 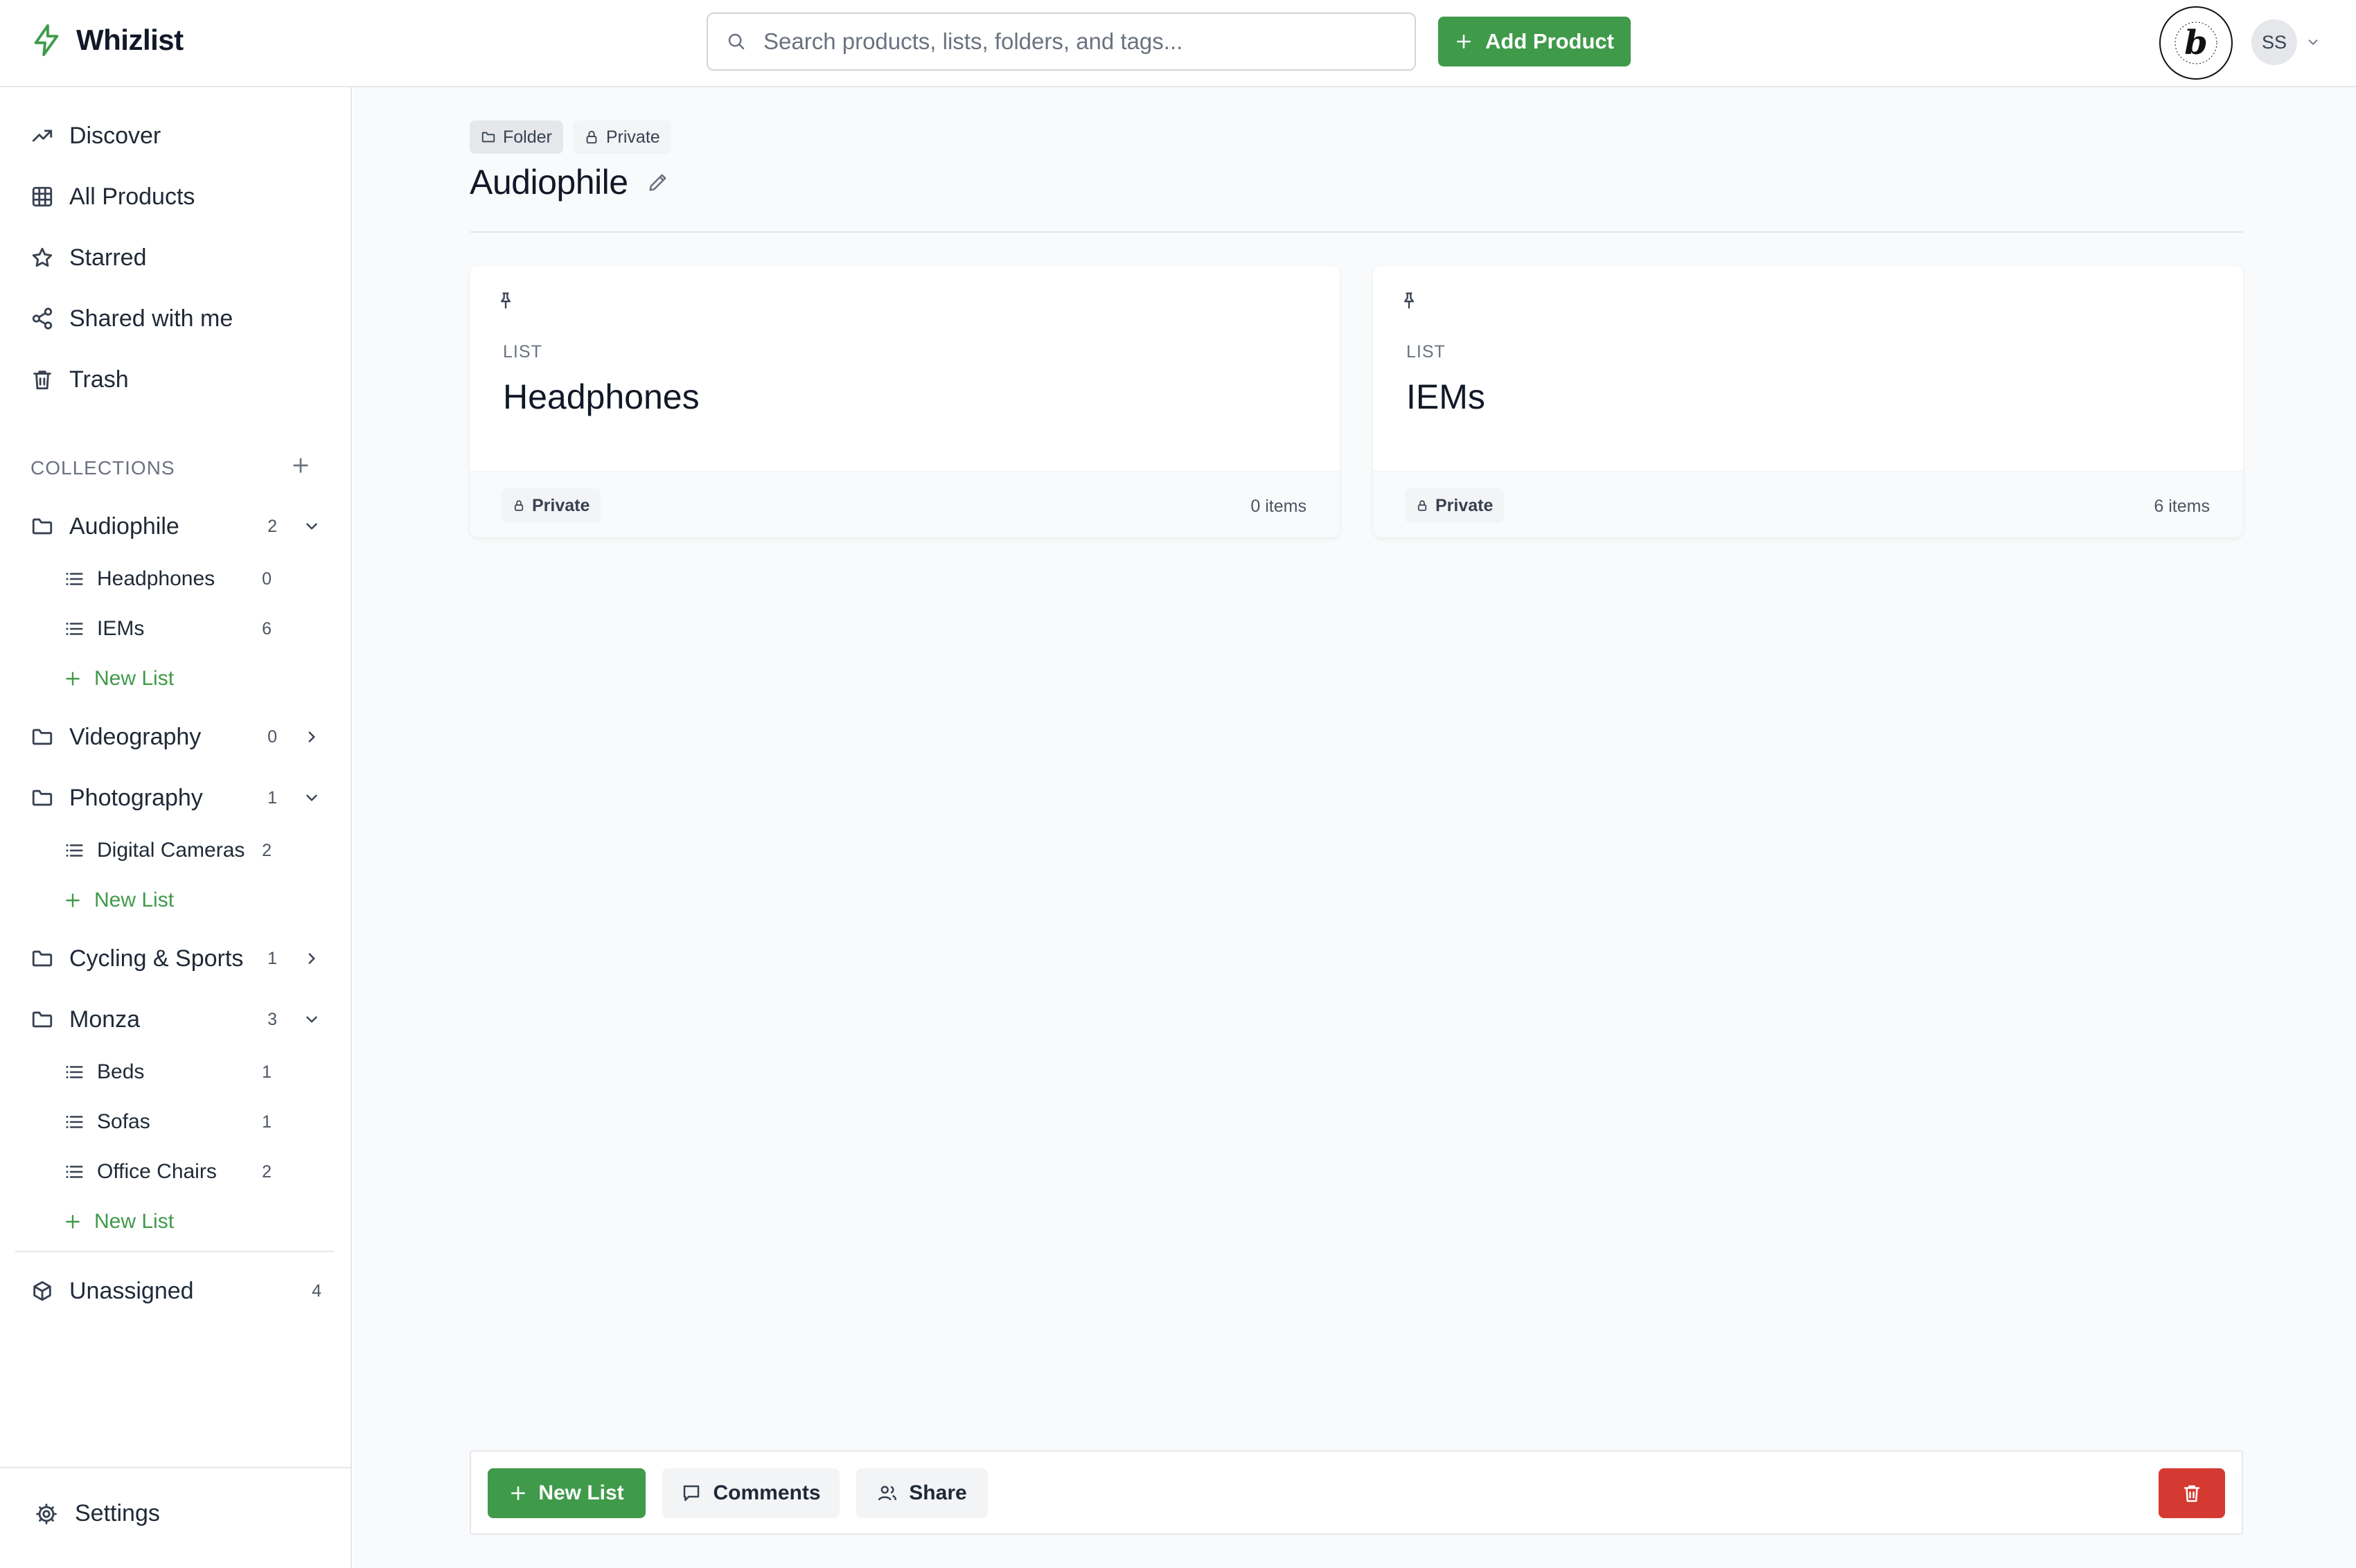 I want to click on package-icon, so click(x=42, y=1291).